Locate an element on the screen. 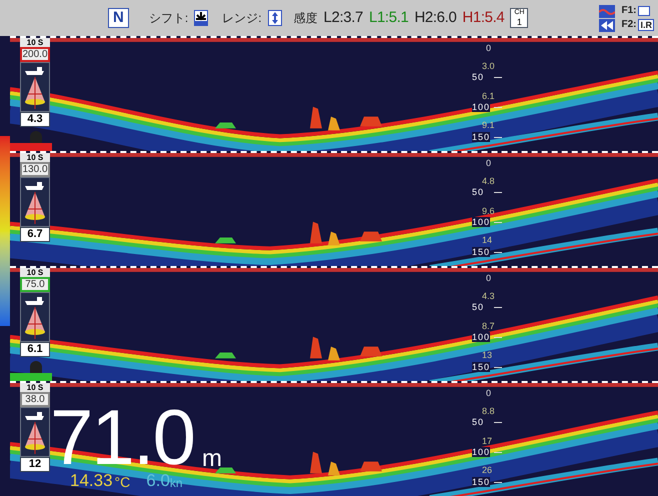 Image resolution: width=658 pixels, height=496 pixels. screen-icon is located at coordinates (644, 11).